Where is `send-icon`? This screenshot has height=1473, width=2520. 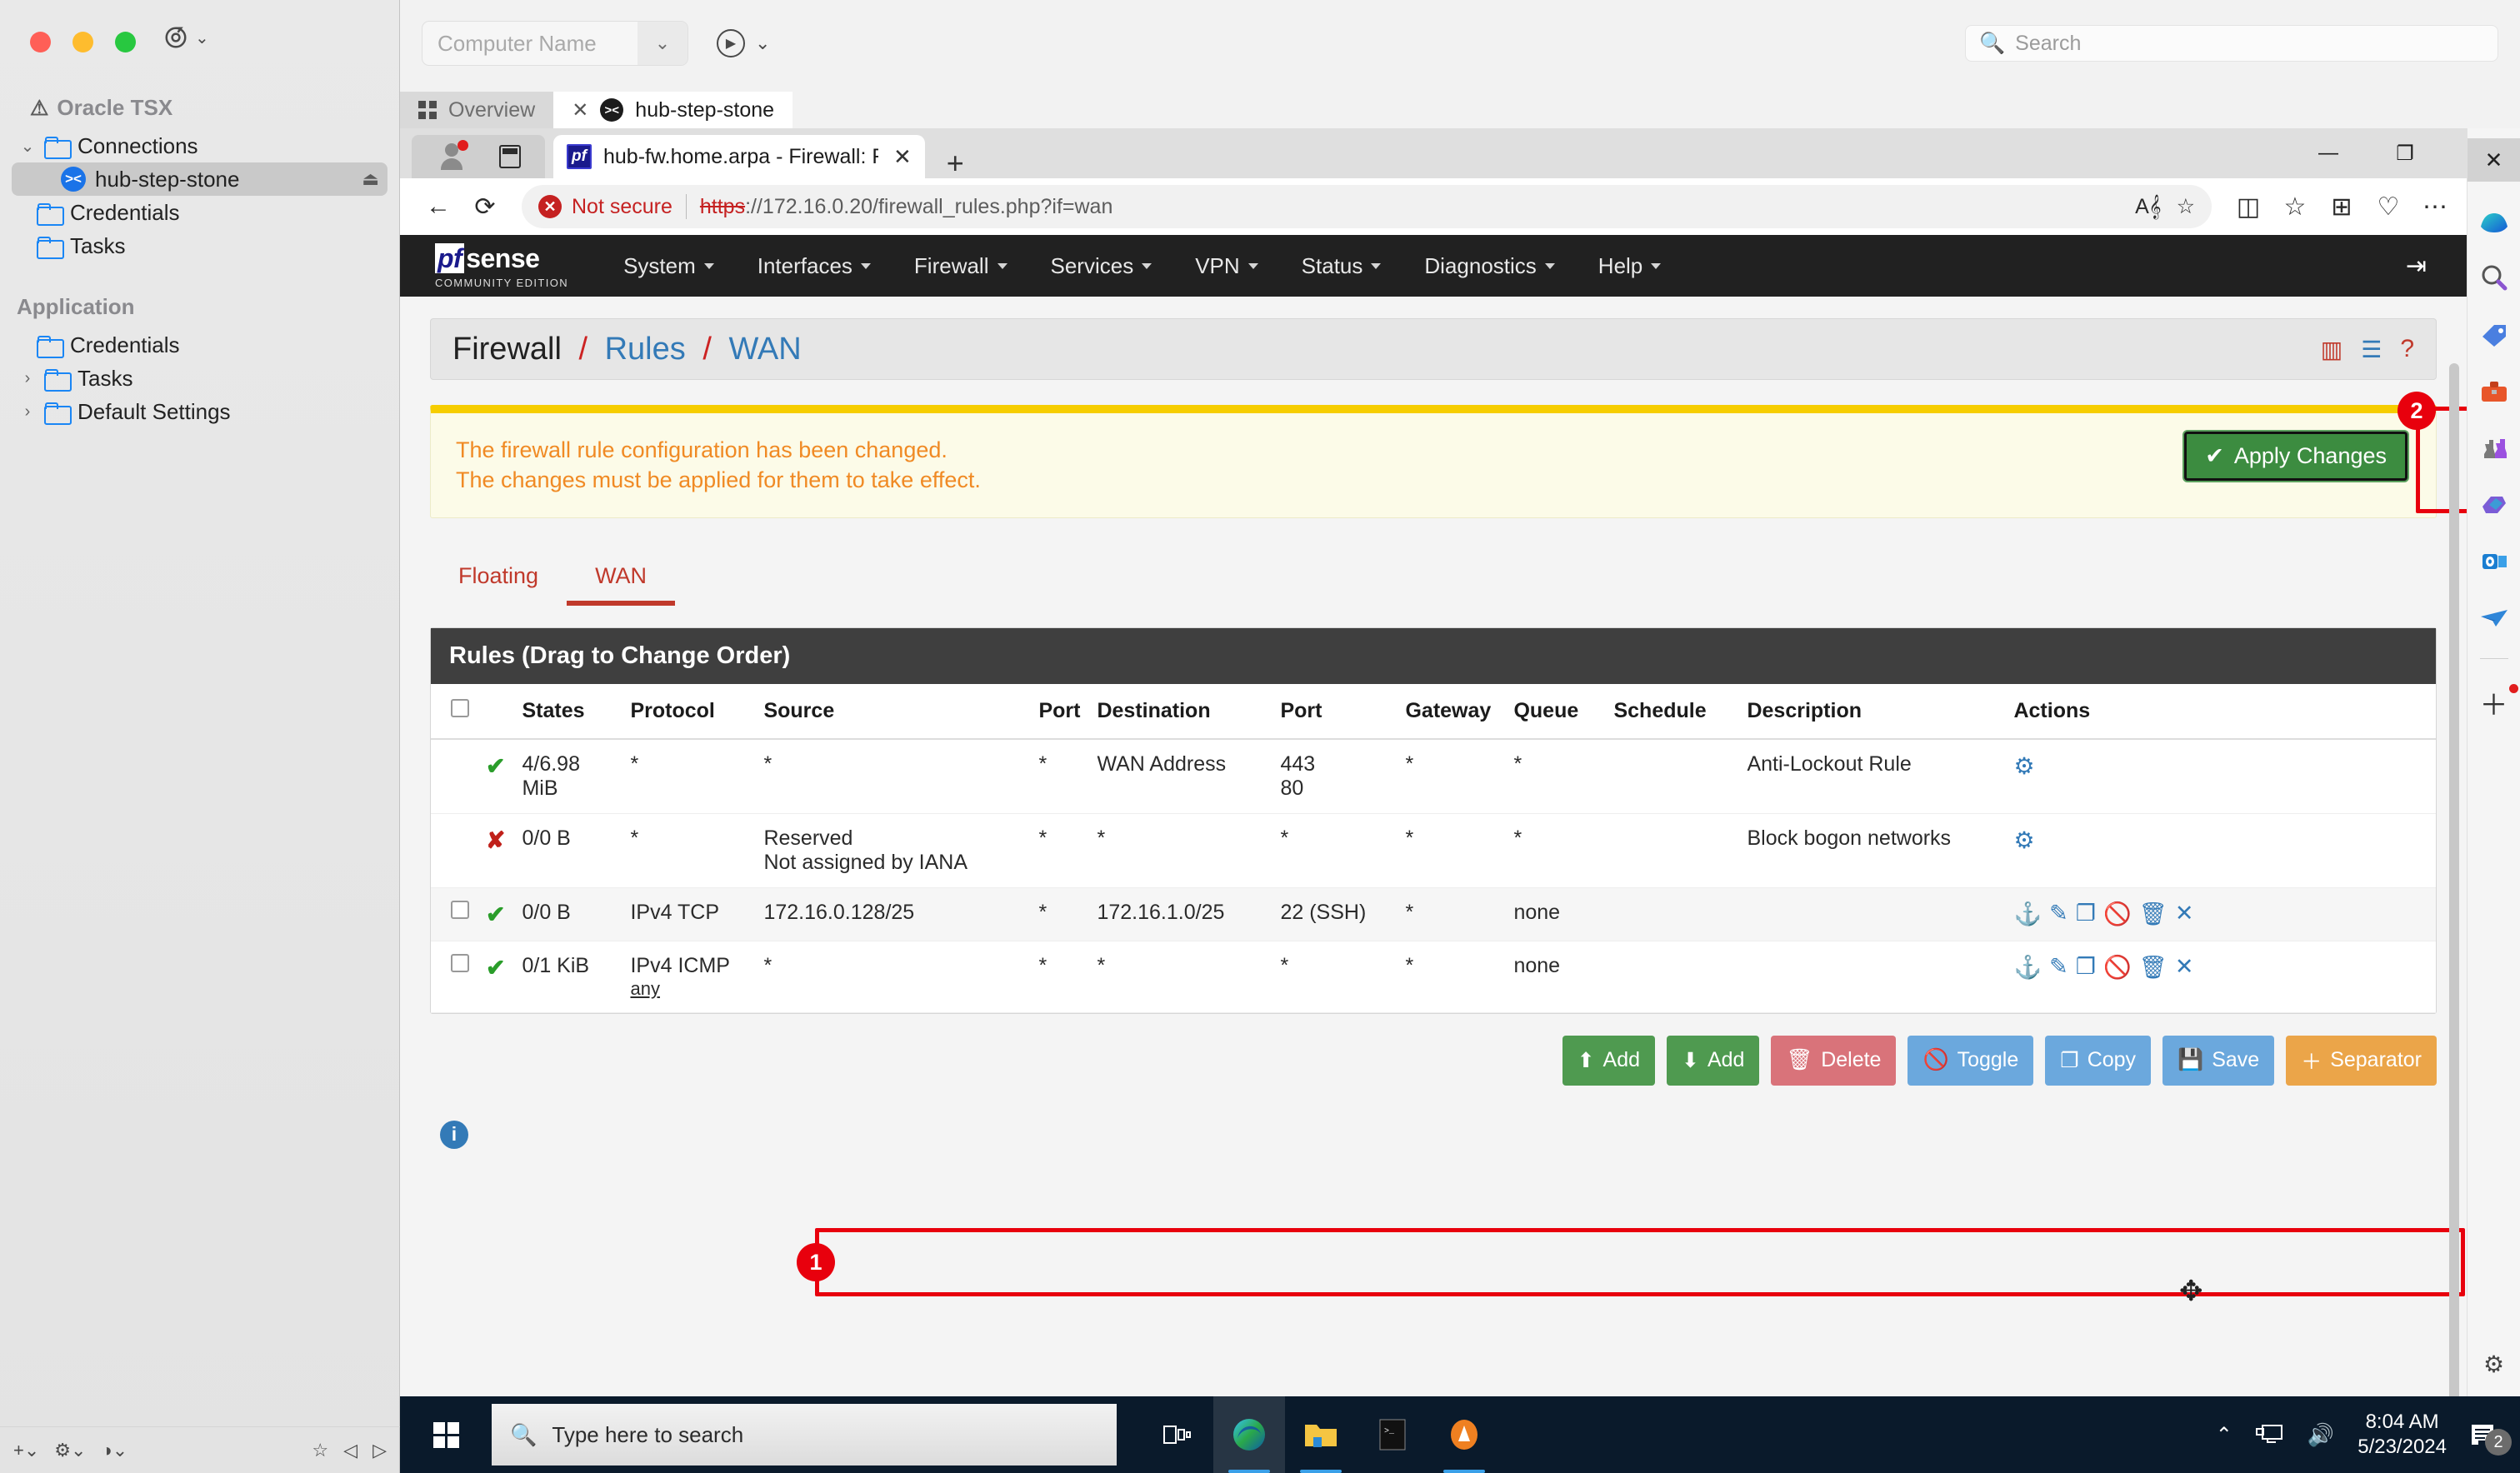 send-icon is located at coordinates (2494, 619).